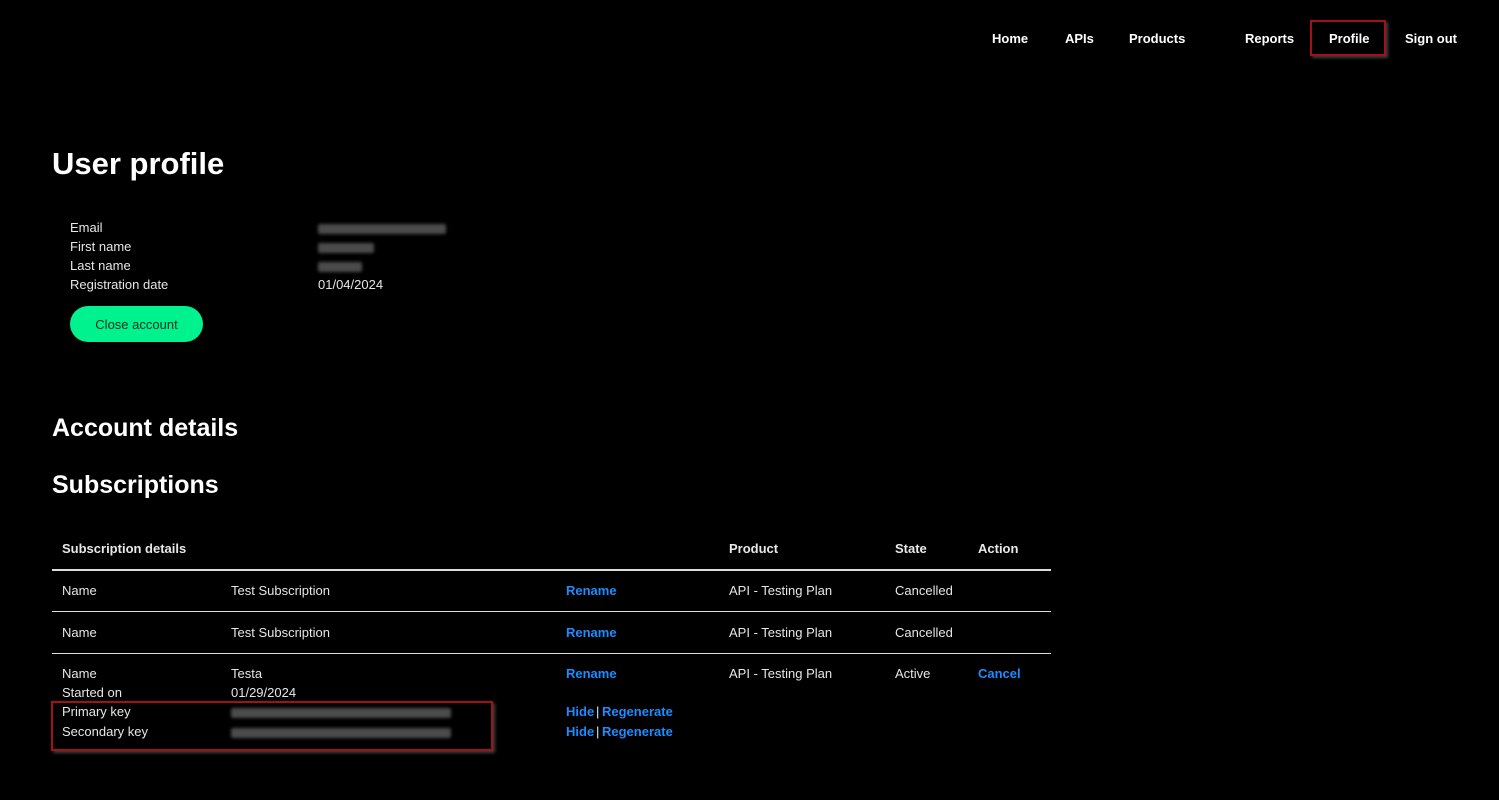 This screenshot has width=1499, height=800. What do you see at coordinates (100, 265) in the screenshot?
I see `last-name-label: Last name` at bounding box center [100, 265].